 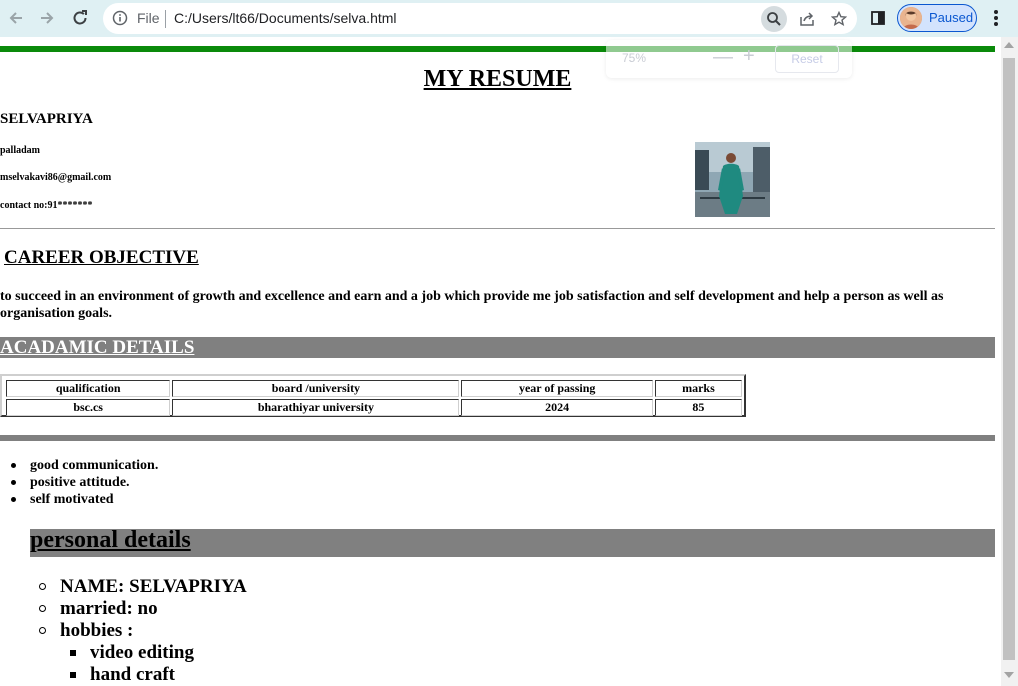 What do you see at coordinates (143, 586) in the screenshot?
I see `personal-name: NAME: SELVAPRIYA` at bounding box center [143, 586].